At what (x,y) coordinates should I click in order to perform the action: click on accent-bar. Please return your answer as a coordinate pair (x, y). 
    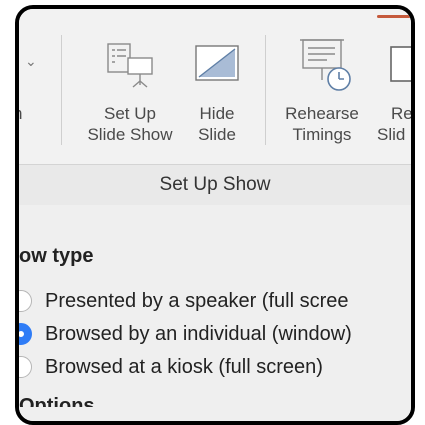
    Looking at the image, I should click on (394, 16).